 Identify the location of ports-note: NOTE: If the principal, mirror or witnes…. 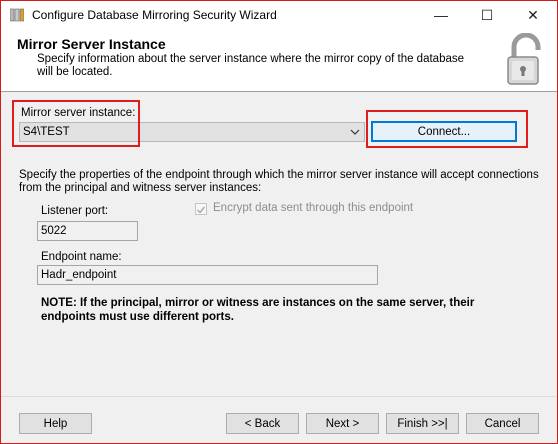
(258, 310).